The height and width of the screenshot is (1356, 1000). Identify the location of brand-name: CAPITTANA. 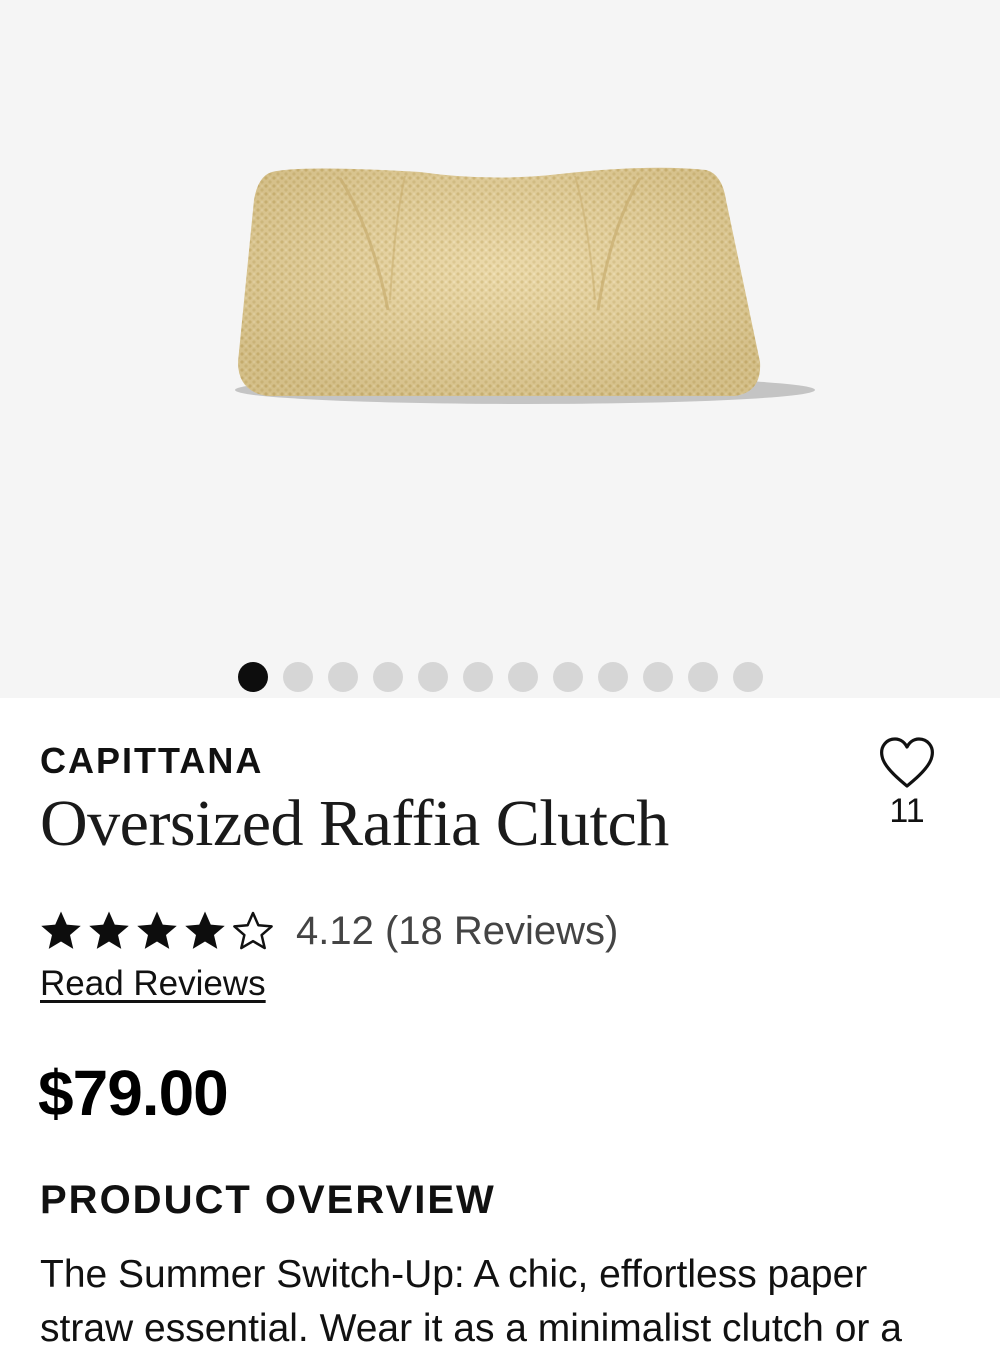
(151, 761).